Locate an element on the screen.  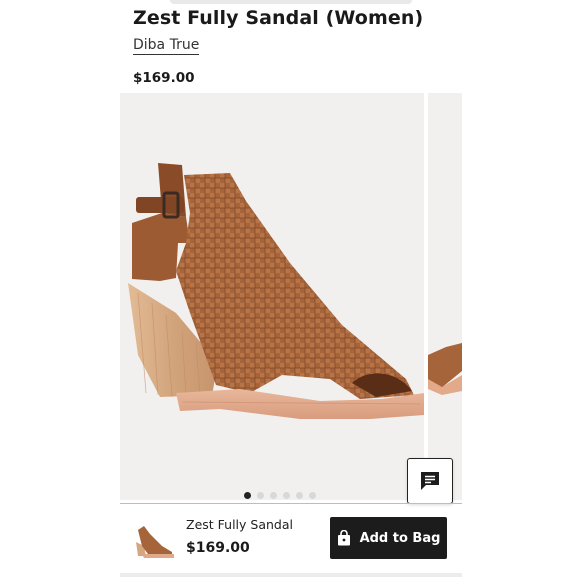
bar-product-name: Zest Fully Sandal is located at coordinates (239, 524).